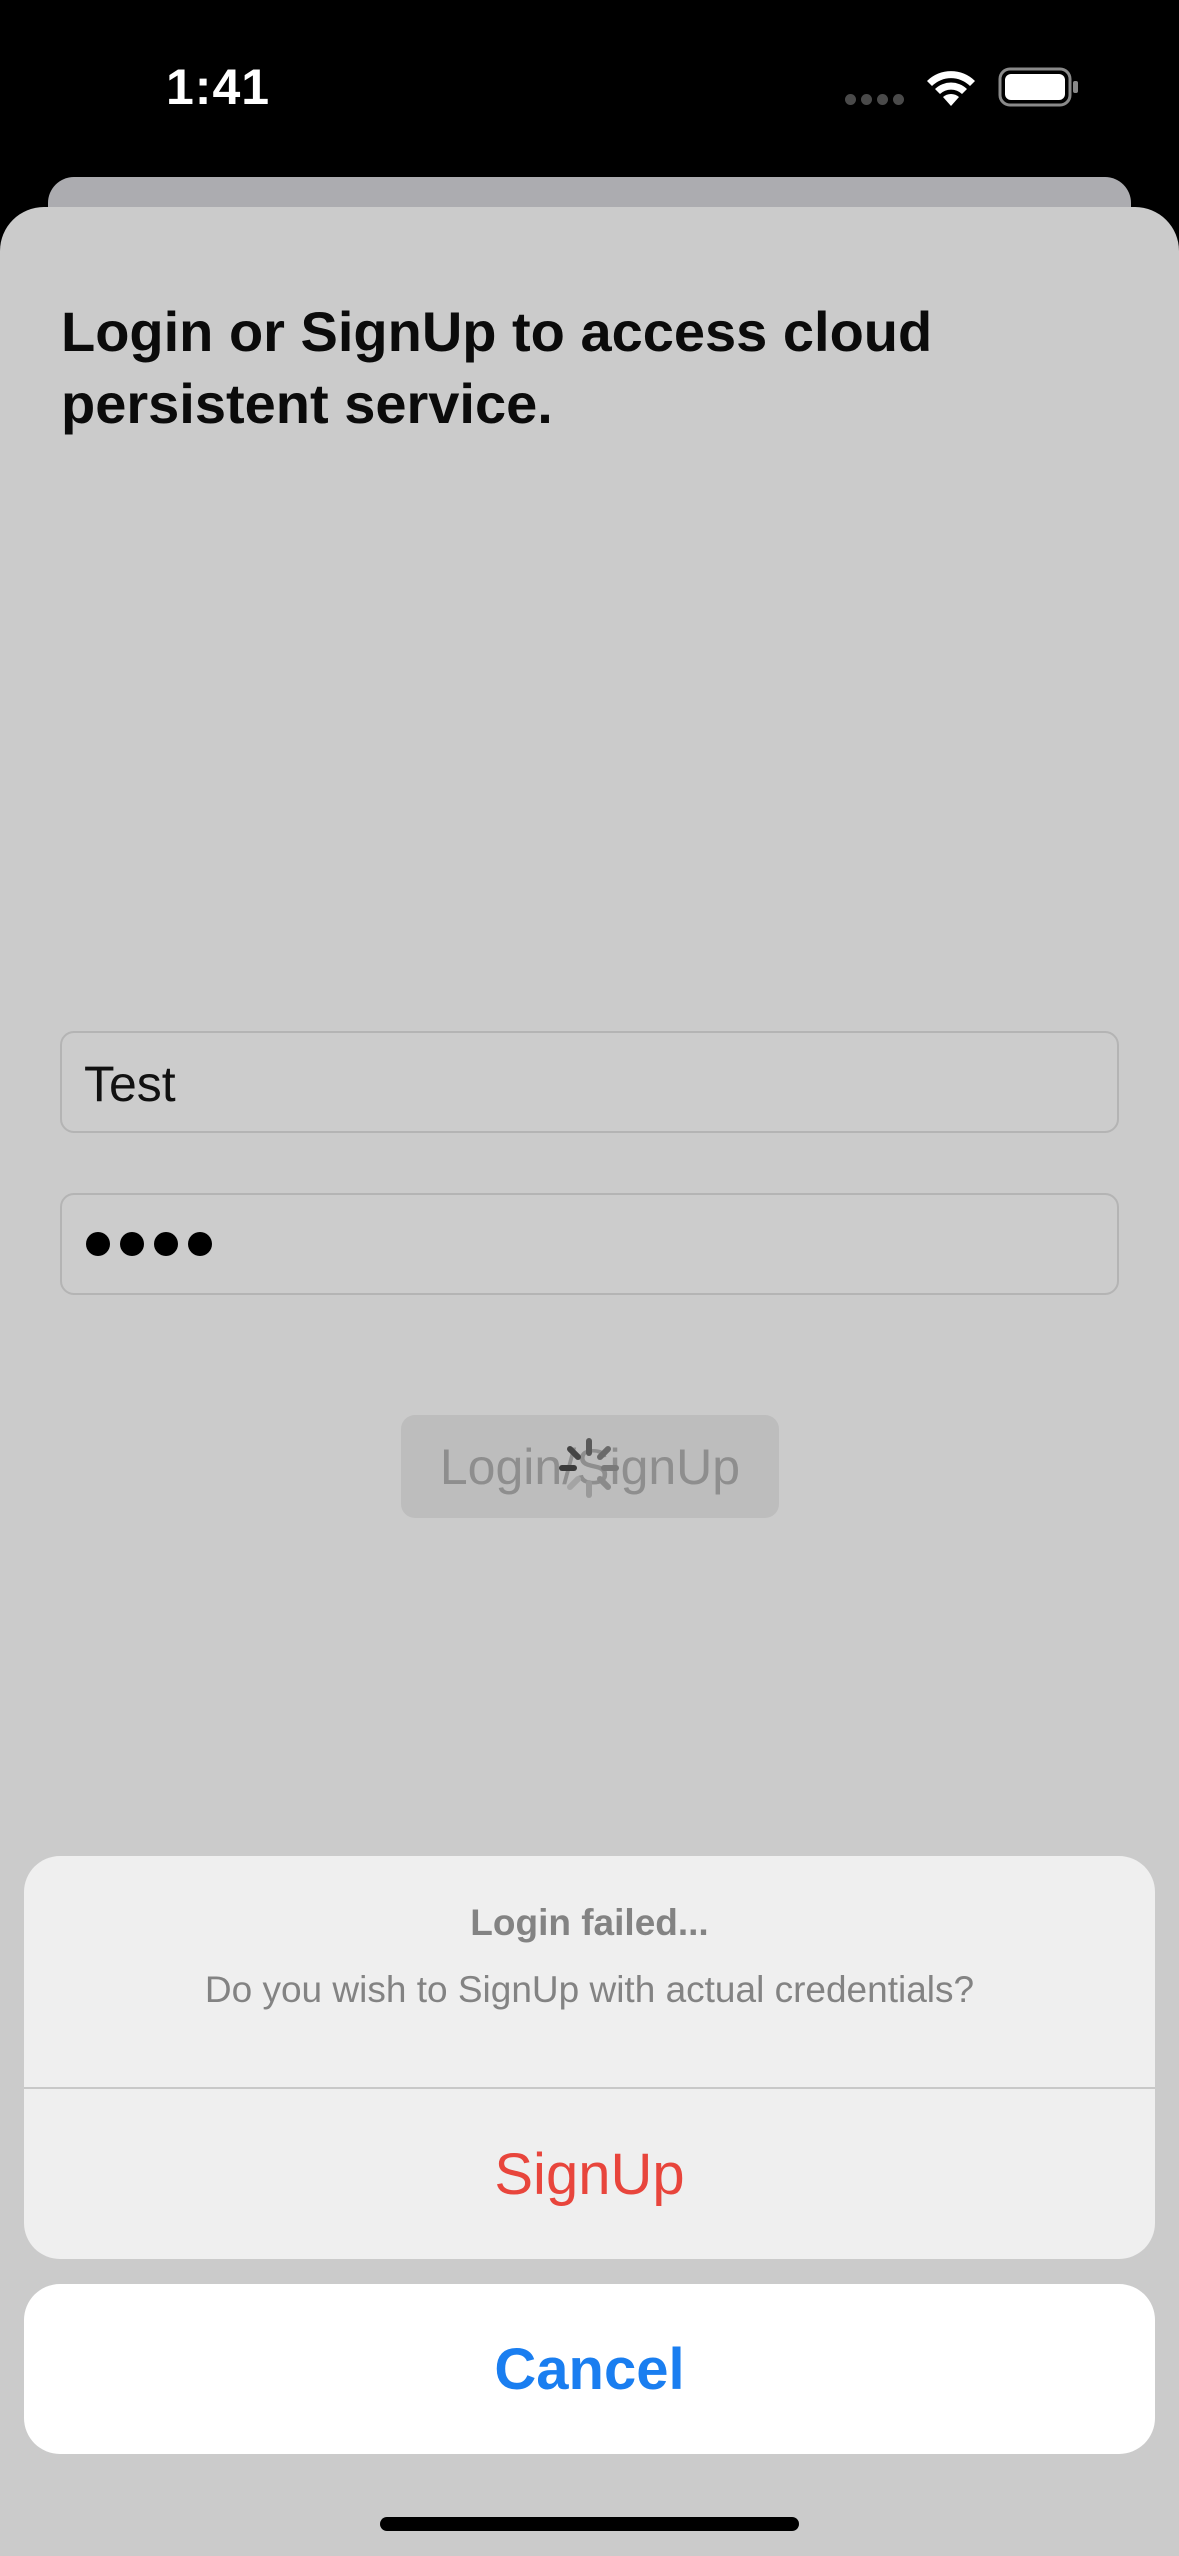  I want to click on status-time: 1:41, so click(218, 87).